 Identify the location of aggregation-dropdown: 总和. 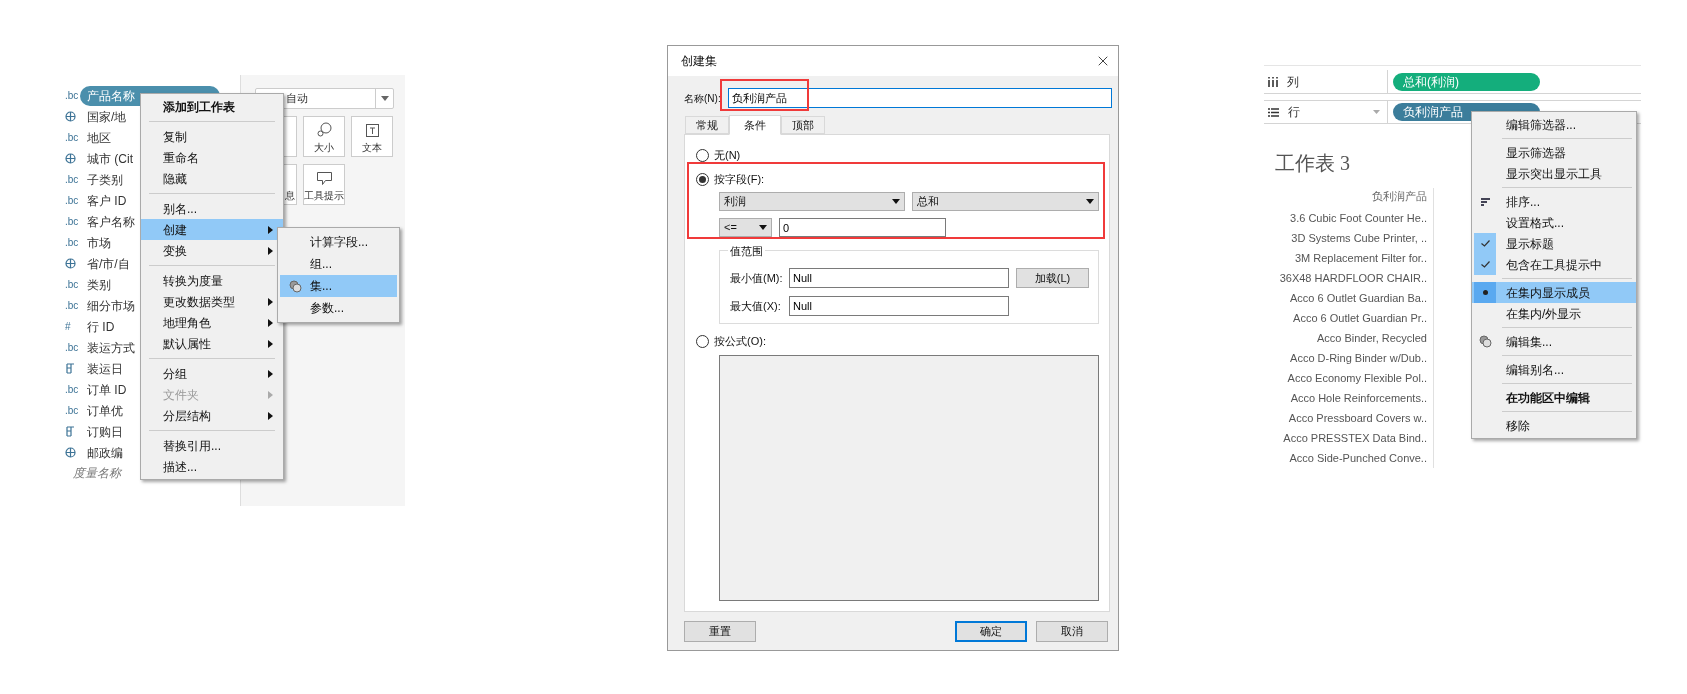
(1005, 201).